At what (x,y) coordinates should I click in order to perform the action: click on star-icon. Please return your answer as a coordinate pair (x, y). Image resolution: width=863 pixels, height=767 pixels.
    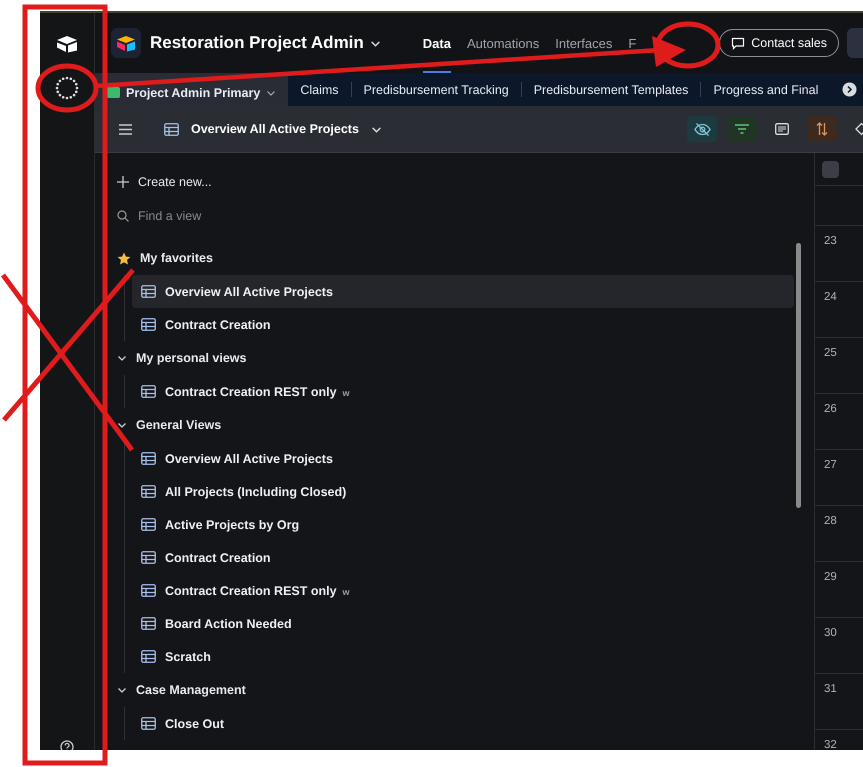
    Looking at the image, I should click on (124, 258).